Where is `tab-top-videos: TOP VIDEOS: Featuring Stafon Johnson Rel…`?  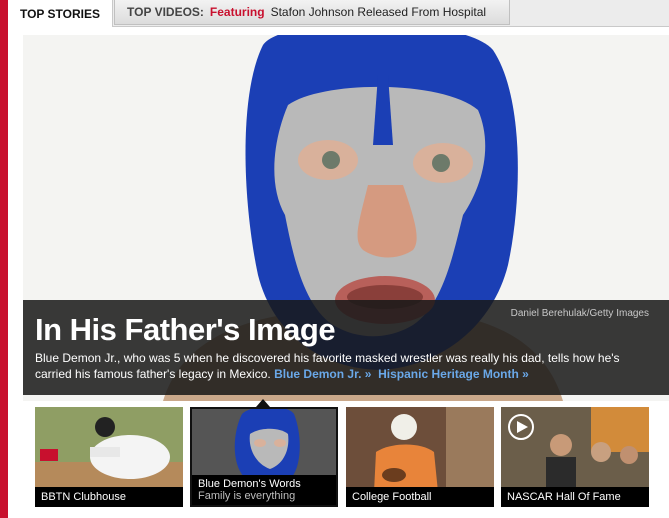 tab-top-videos: TOP VIDEOS: Featuring Stafon Johnson Rel… is located at coordinates (312, 12).